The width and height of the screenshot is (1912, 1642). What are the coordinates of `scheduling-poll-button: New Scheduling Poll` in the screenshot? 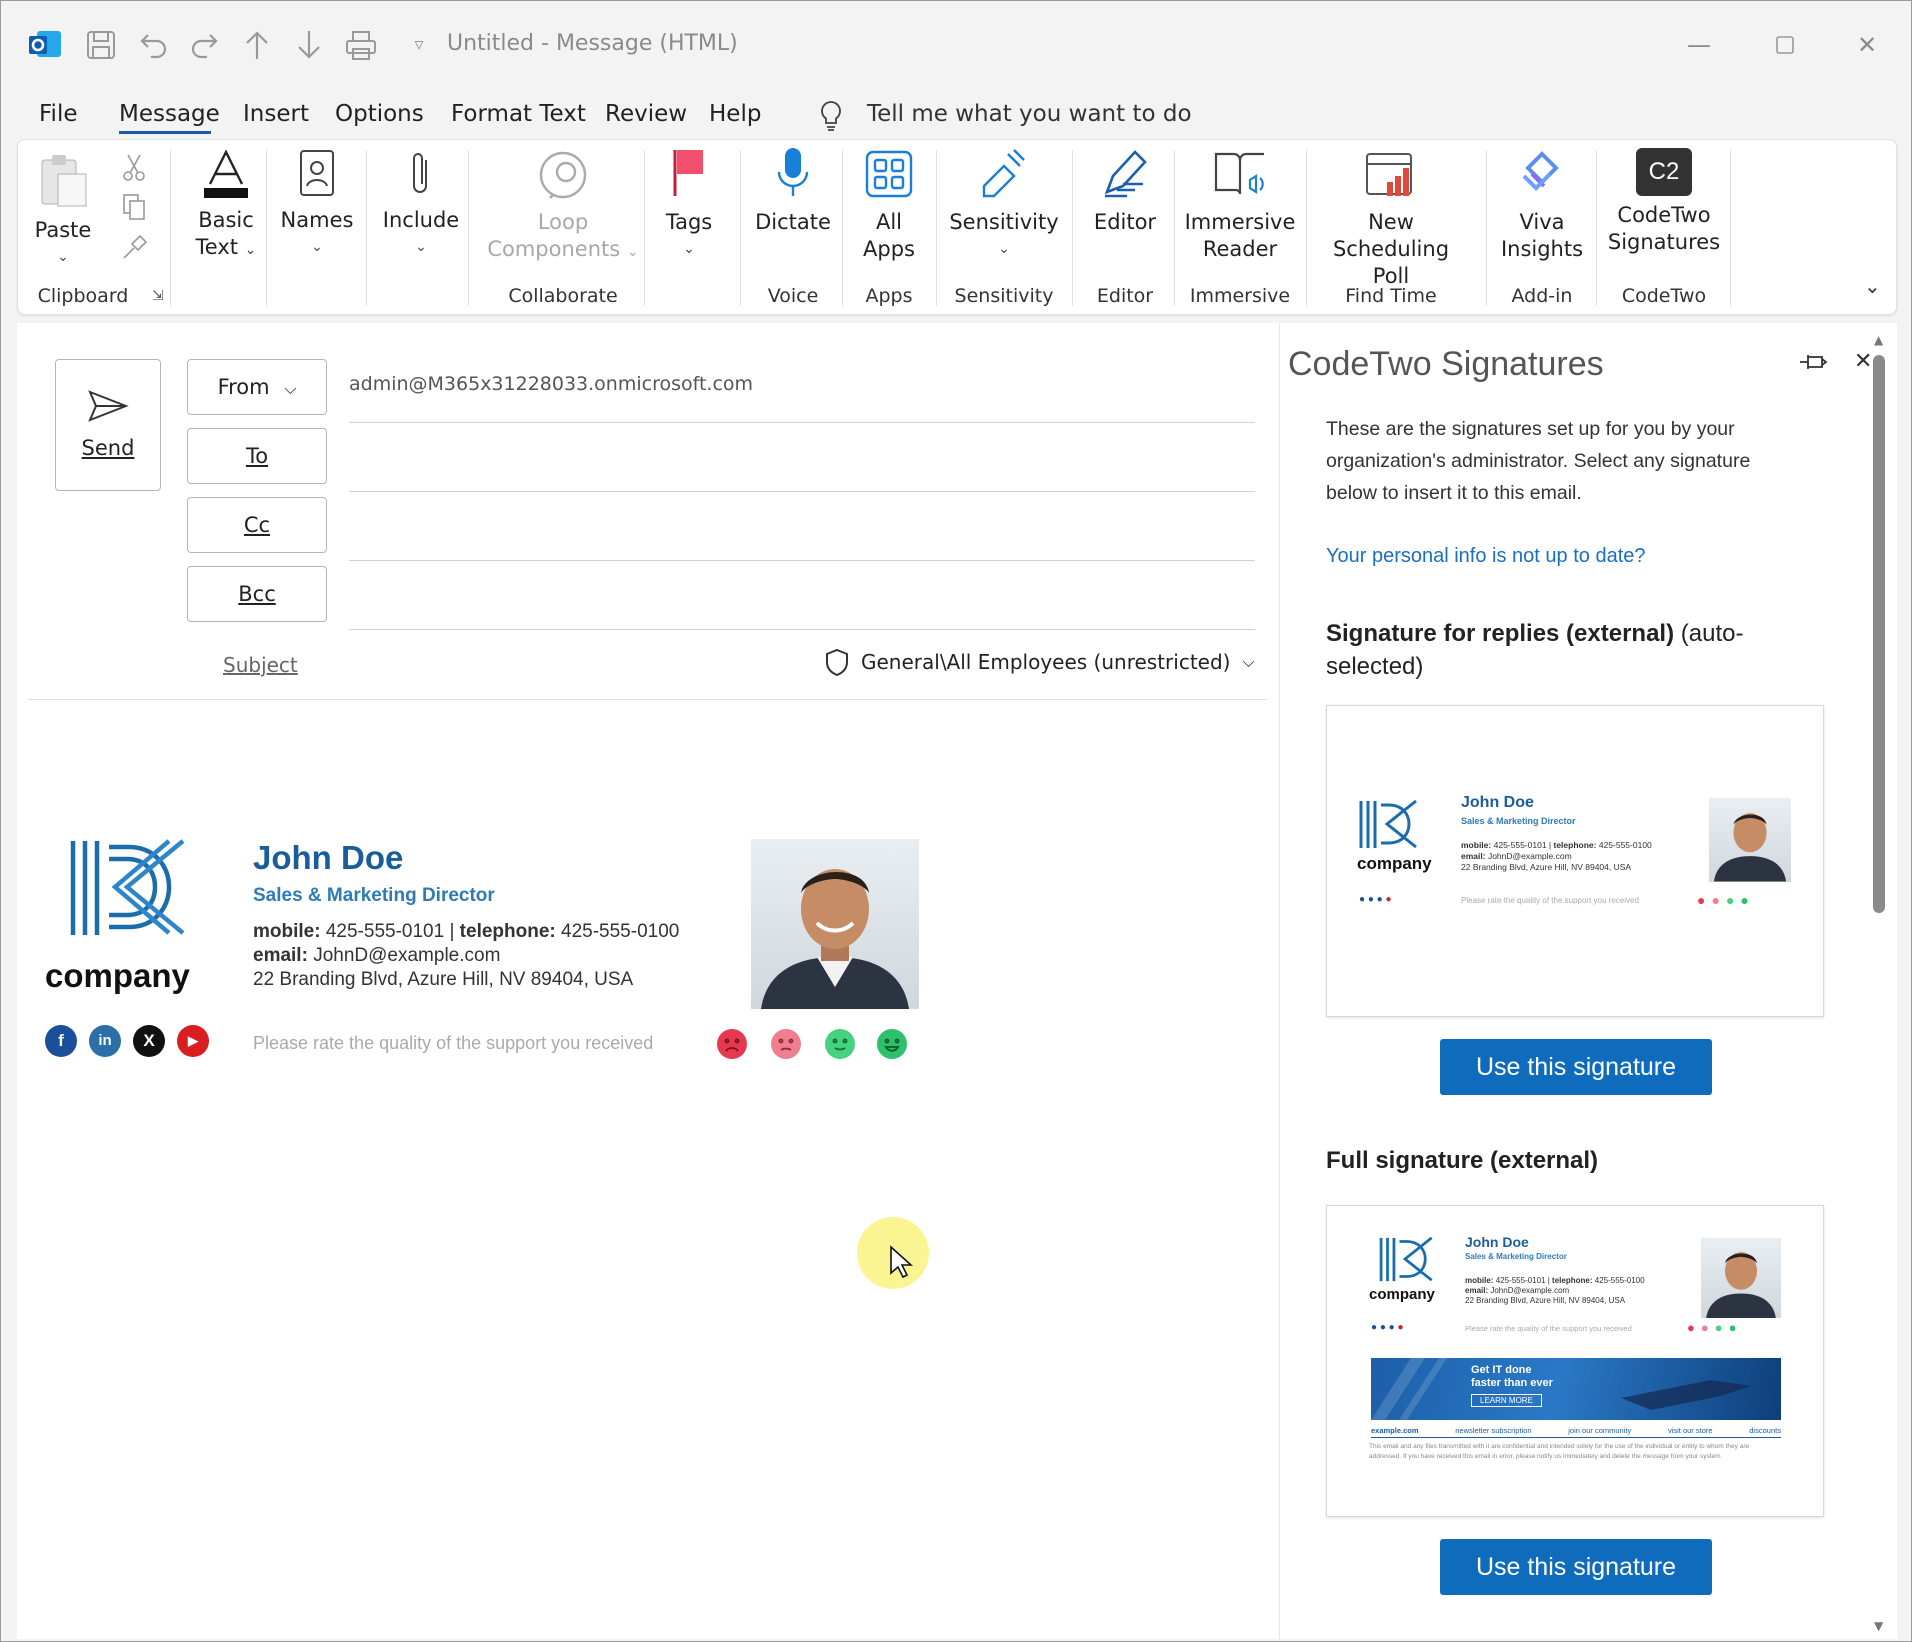 It's located at (1391, 218).